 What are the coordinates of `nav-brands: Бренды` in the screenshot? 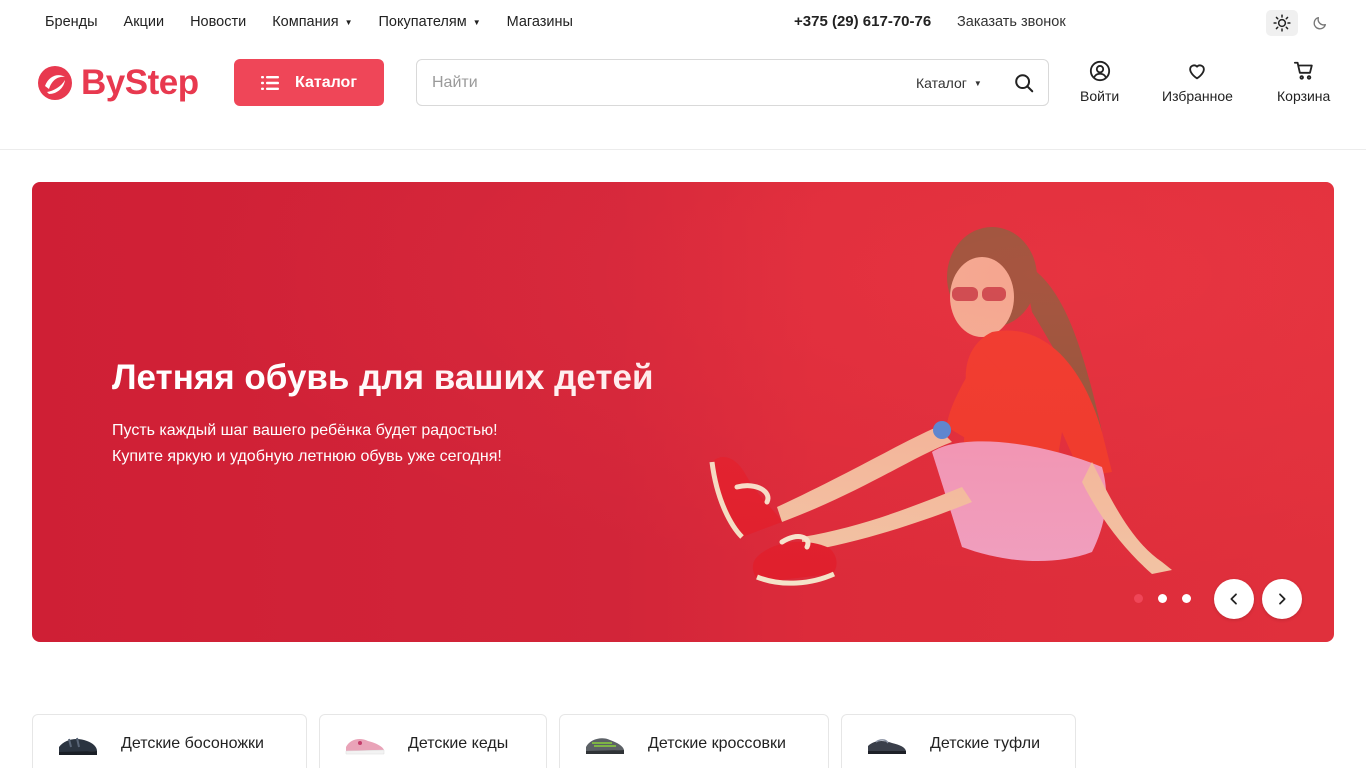 It's located at (71, 22).